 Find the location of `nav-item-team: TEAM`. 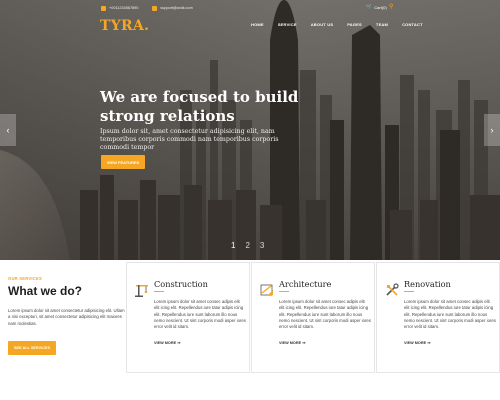

nav-item-team: TEAM is located at coordinates (382, 24).